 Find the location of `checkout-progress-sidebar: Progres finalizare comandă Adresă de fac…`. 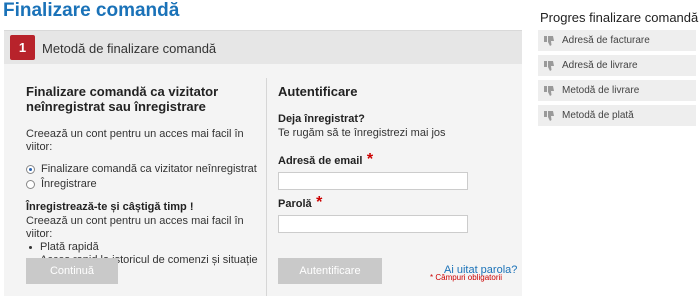

checkout-progress-sidebar: Progres finalizare comandă Adresă de fac… is located at coordinates (618, 70).